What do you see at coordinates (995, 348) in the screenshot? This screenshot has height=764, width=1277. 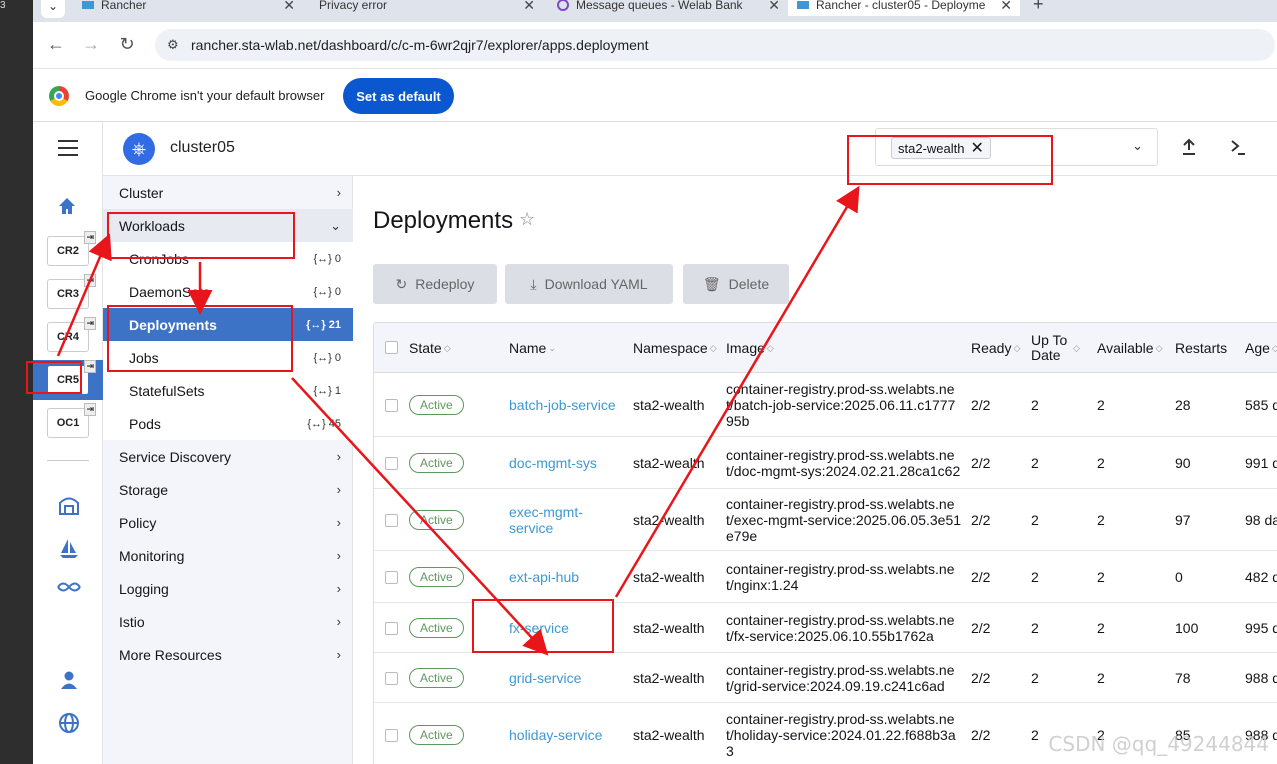 I see `col-ready: Ready ◇` at bounding box center [995, 348].